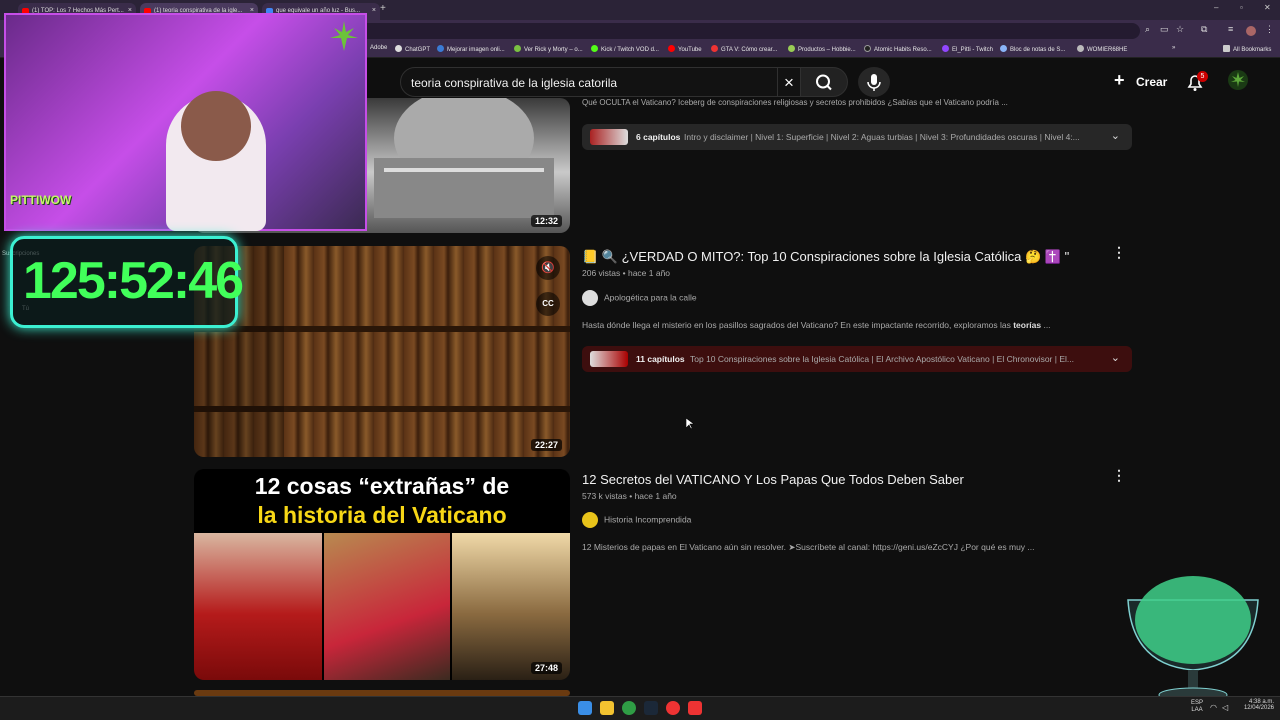 This screenshot has width=1280, height=720. I want to click on video-duration: 22:27, so click(546, 445).